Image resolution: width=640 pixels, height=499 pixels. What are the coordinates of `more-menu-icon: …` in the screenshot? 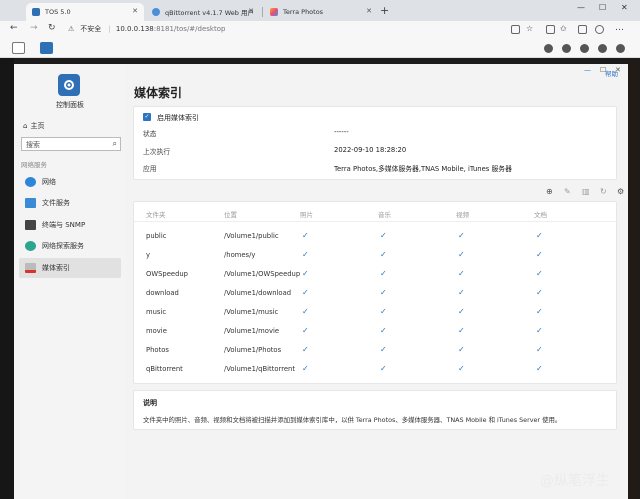 It's located at (619, 28).